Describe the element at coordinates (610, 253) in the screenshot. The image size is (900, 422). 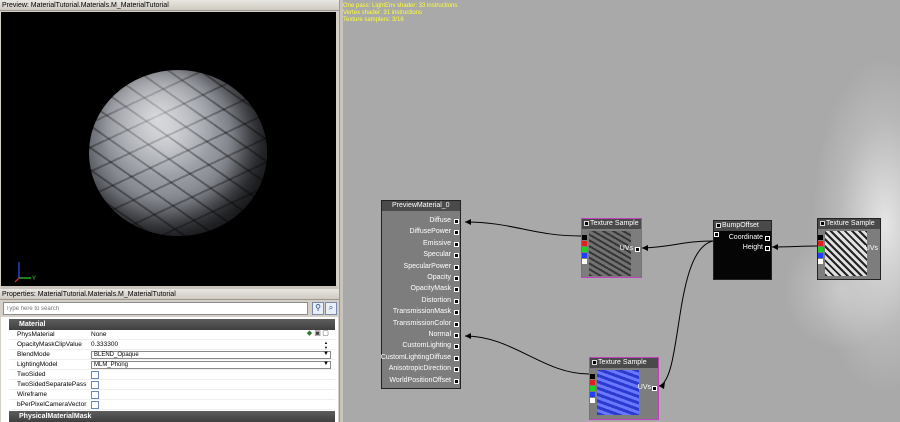
I see `stone-texture-thumbnail` at that location.